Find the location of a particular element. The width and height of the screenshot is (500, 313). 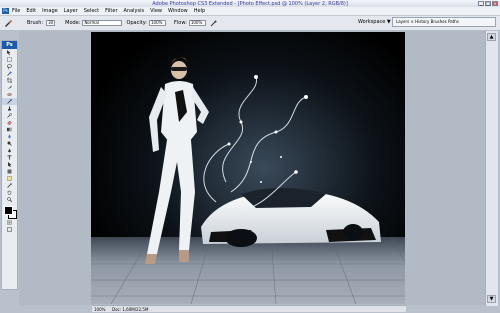

quick-select-tool-icon is located at coordinates (9, 73).